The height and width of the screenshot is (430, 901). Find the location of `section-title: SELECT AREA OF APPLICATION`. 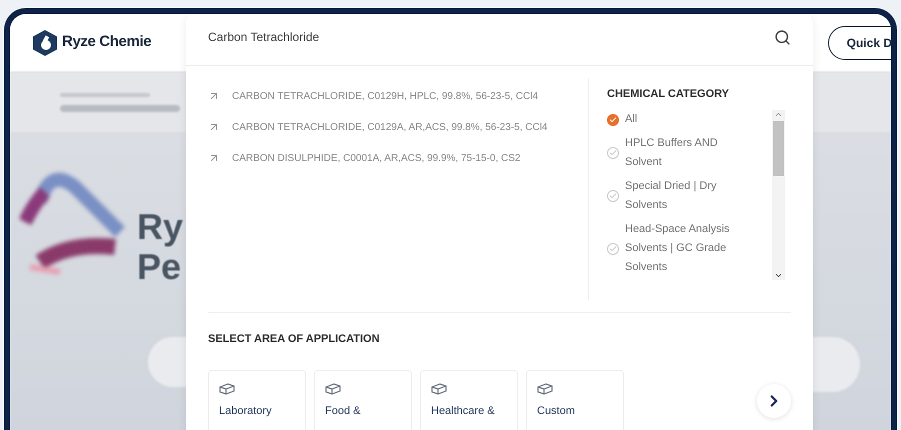

section-title: SELECT AREA OF APPLICATION is located at coordinates (294, 339).